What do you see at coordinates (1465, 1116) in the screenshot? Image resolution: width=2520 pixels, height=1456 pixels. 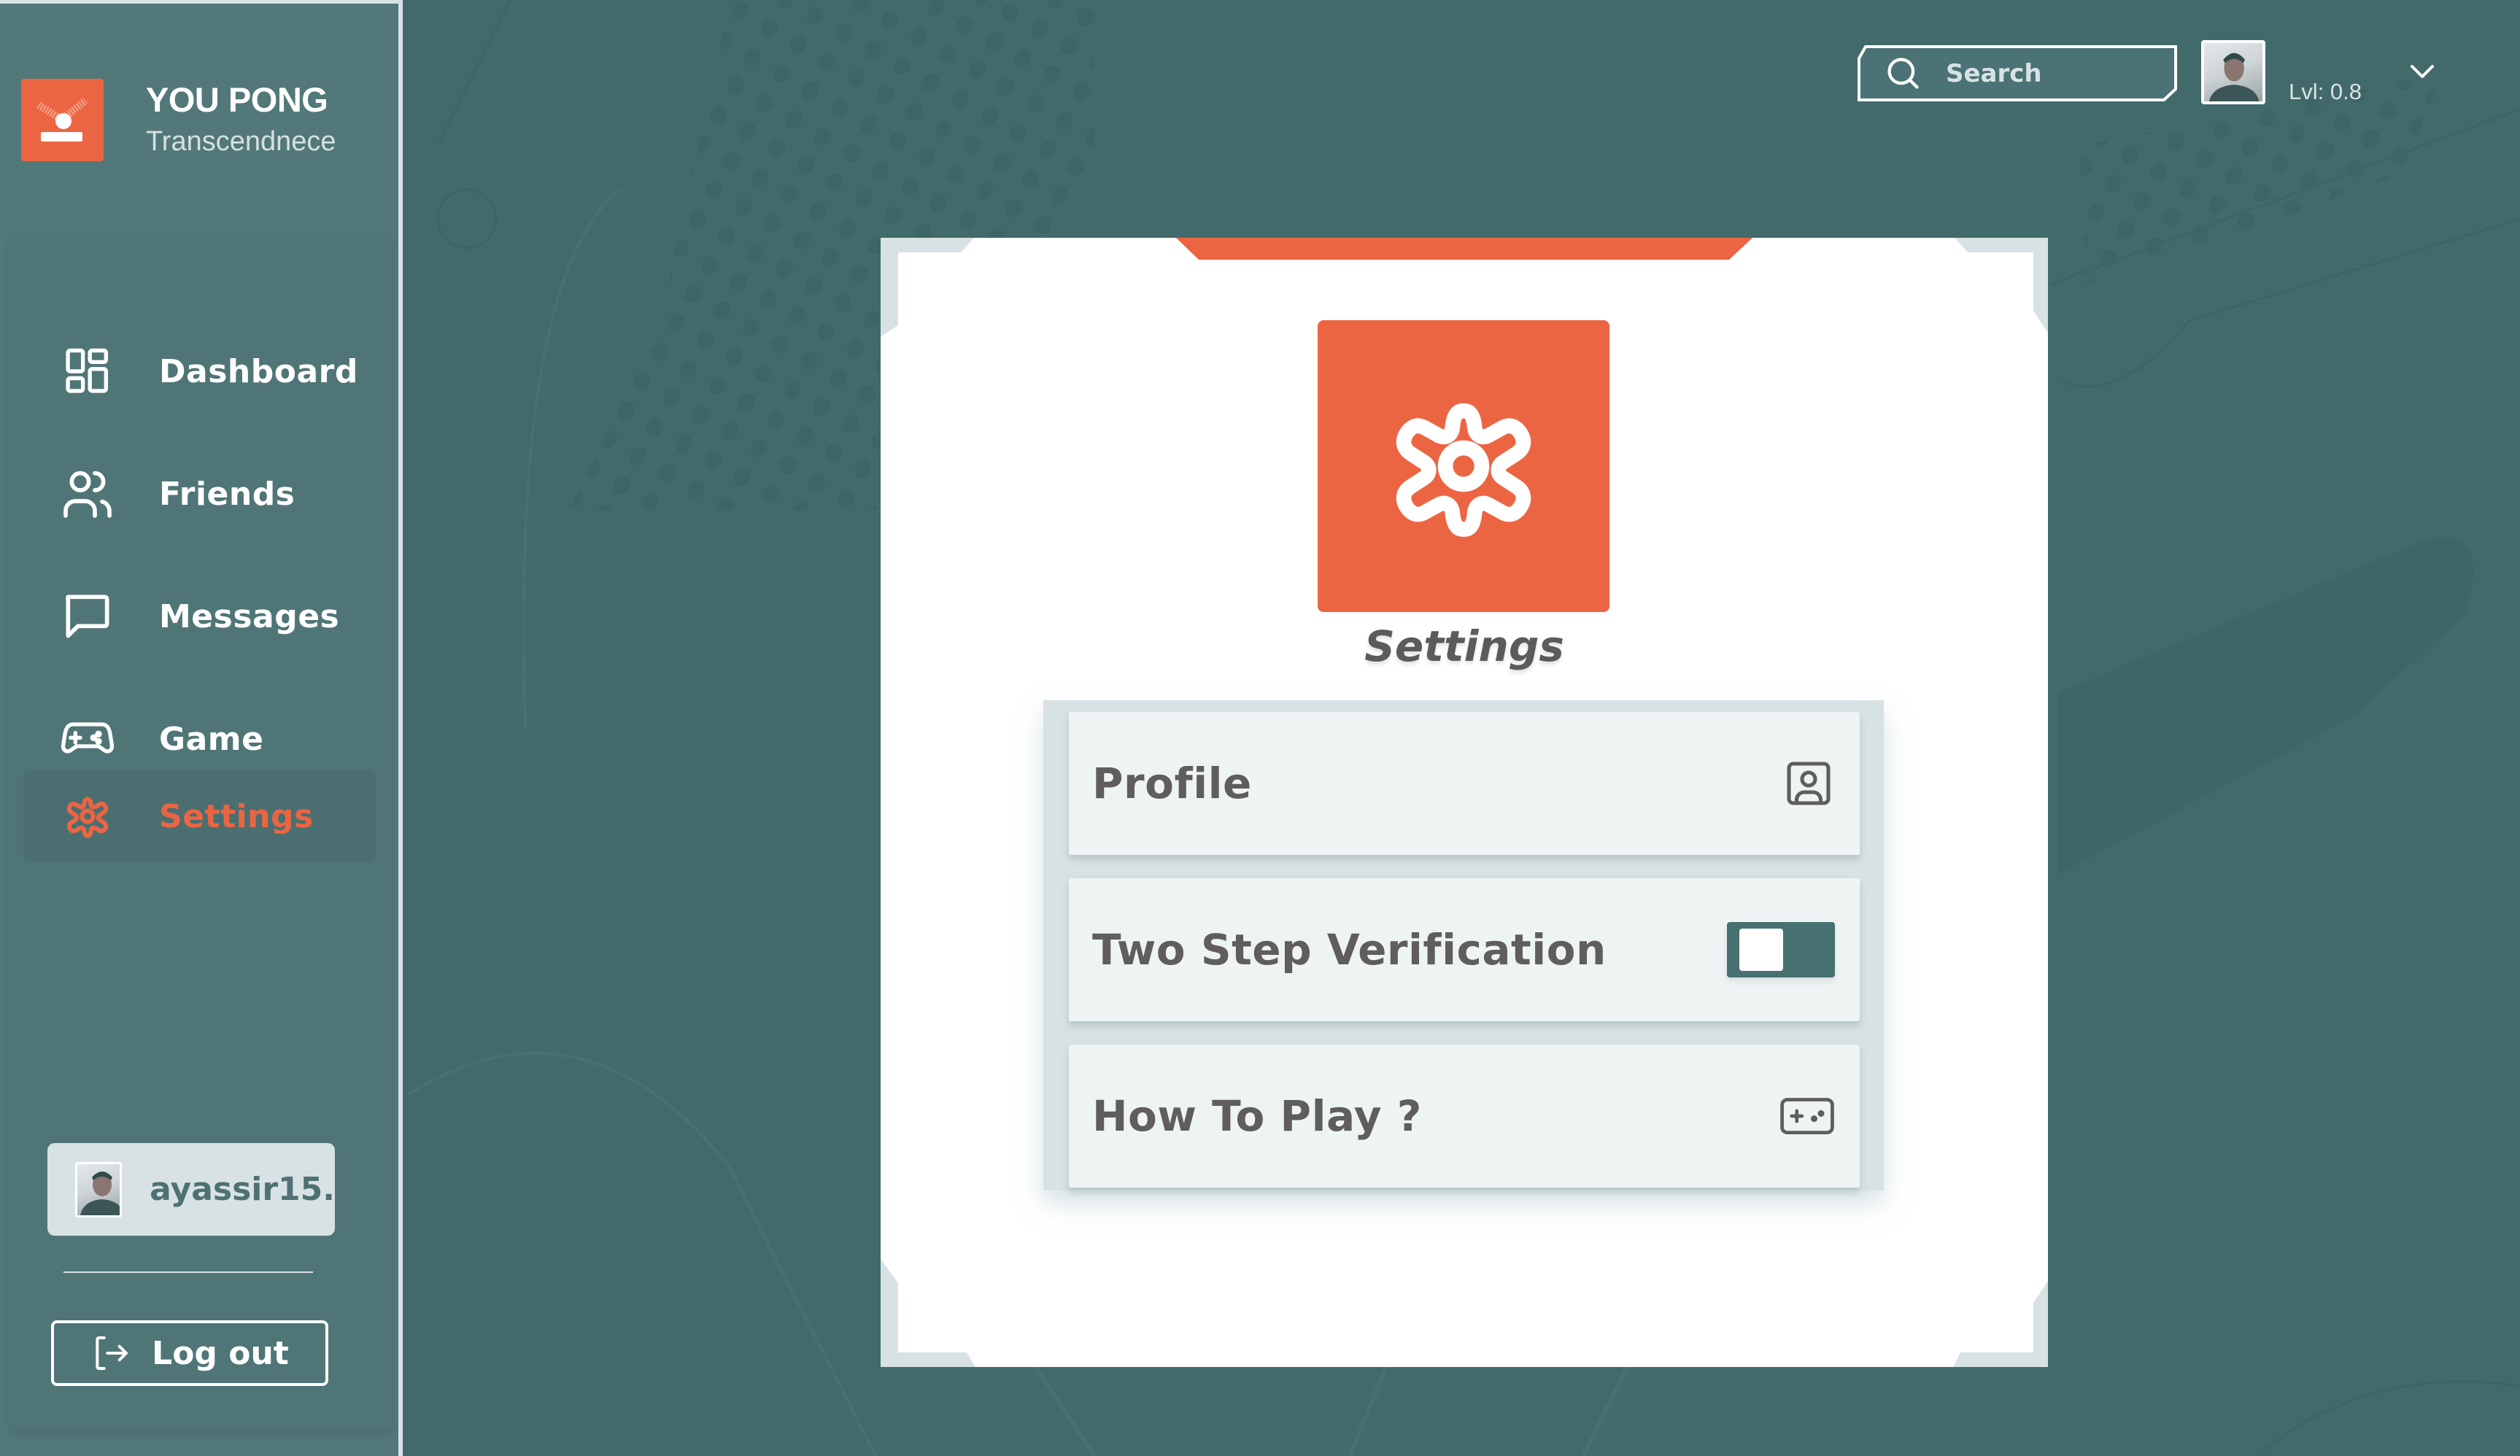 I see `settings-row-how-to-play: How To Play ?` at bounding box center [1465, 1116].